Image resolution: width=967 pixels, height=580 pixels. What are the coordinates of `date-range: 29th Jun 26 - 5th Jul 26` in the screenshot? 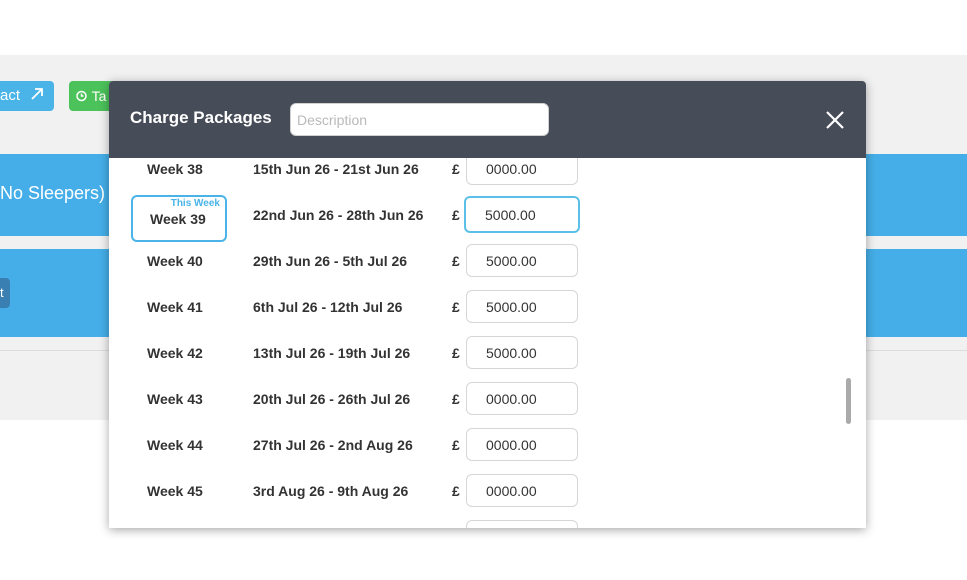 It's located at (330, 261).